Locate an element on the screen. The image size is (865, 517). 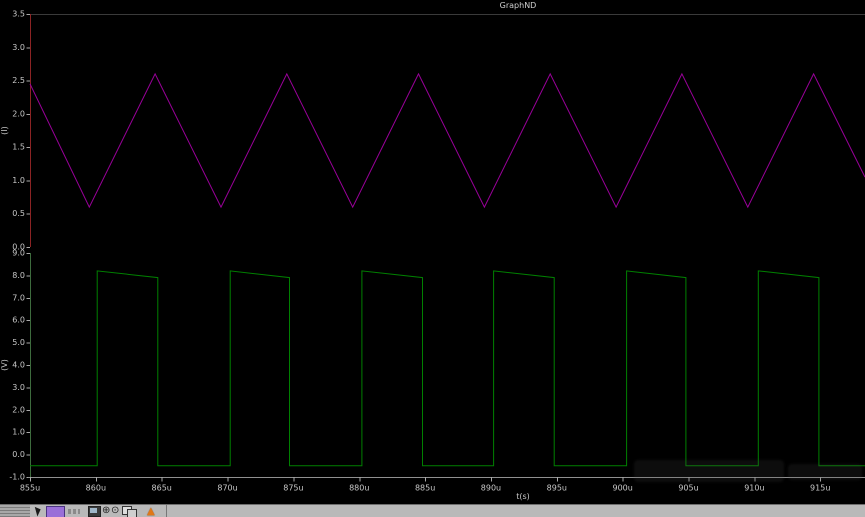
x-tick-label: 875u is located at coordinates (293, 488).